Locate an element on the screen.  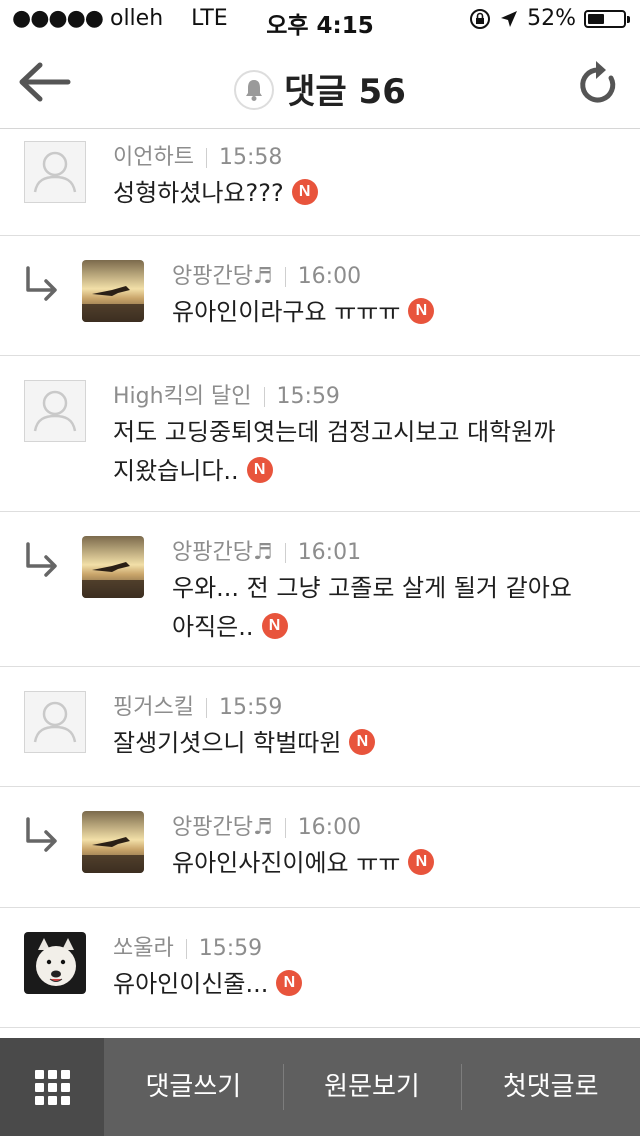
comment-text-line: 우와... 전 그냥 고졸로 살게 될거 같아요 is located at coordinates (372, 588).